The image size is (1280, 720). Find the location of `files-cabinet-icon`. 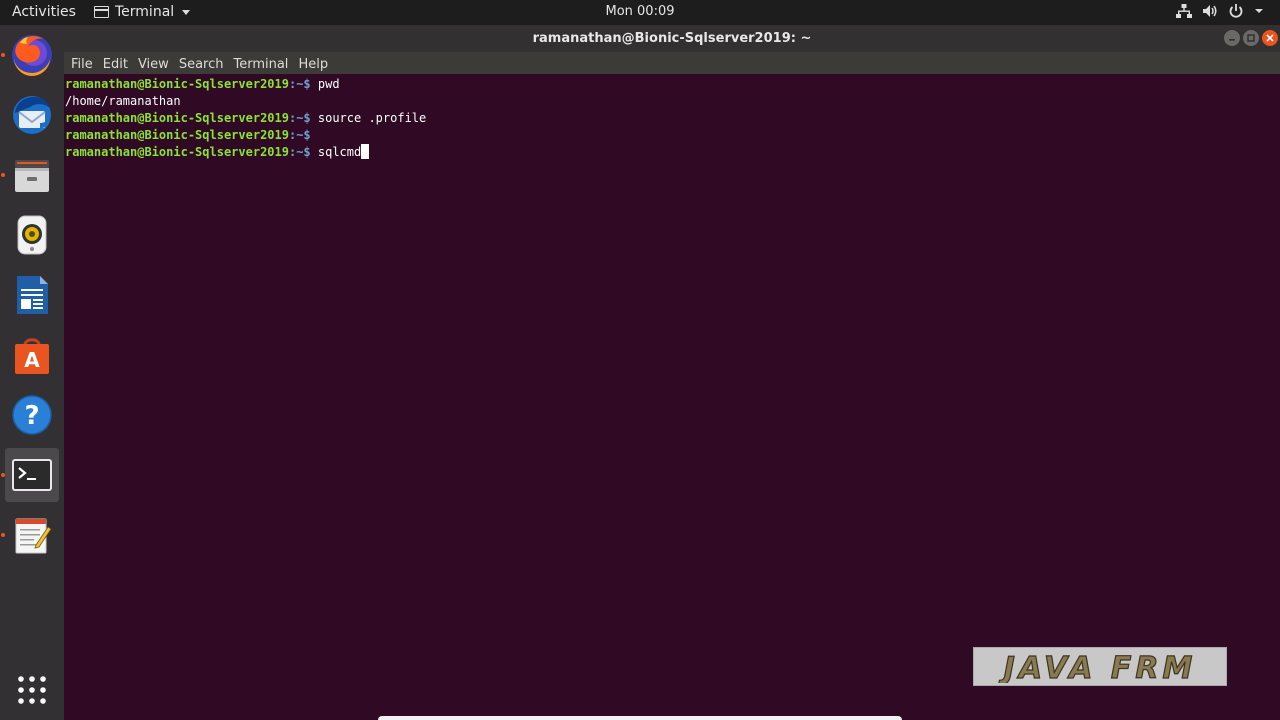

files-cabinet-icon is located at coordinates (32, 176).